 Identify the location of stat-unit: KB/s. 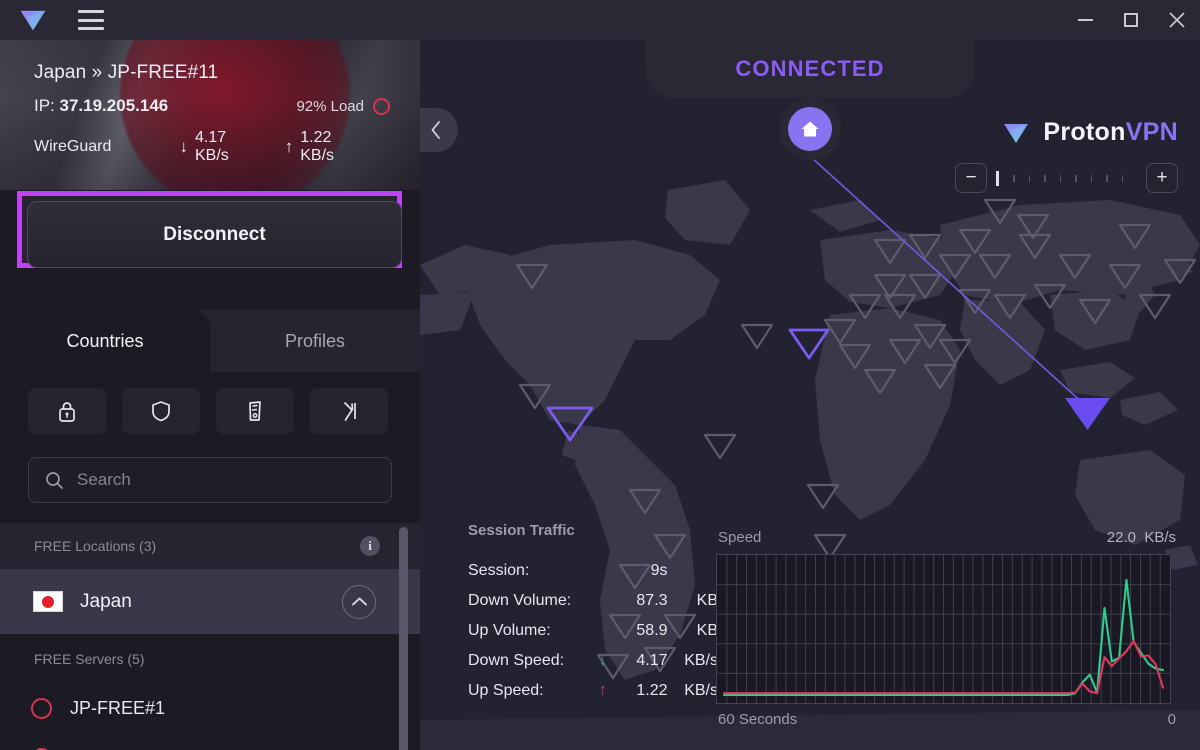
(701, 660).